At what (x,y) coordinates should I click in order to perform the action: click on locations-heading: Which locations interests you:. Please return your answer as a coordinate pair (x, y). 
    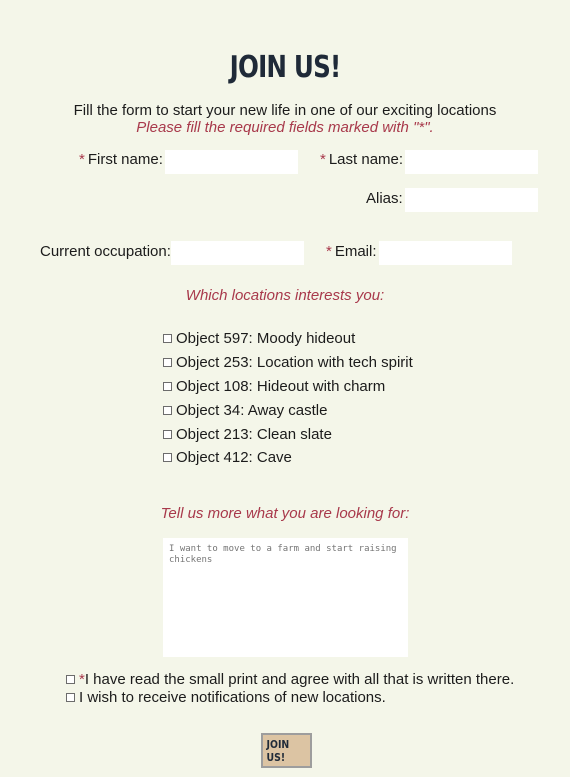
    Looking at the image, I should click on (285, 295).